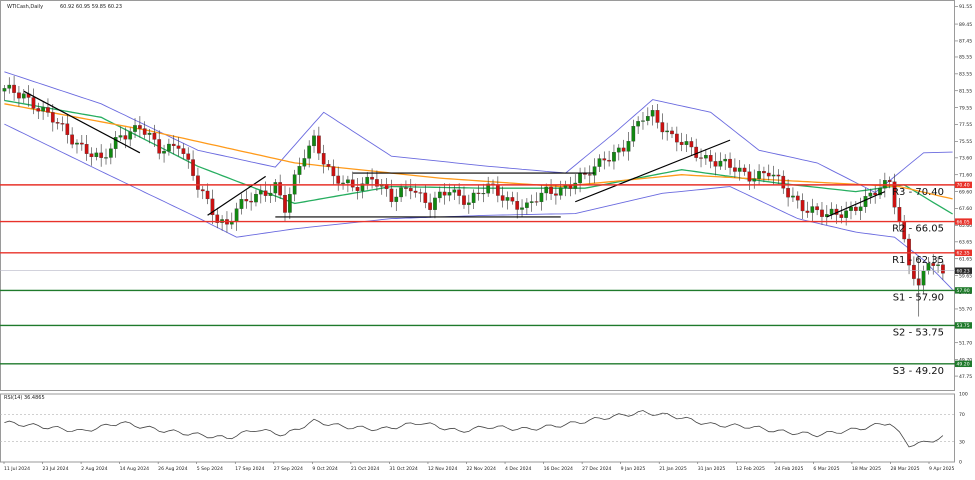 The image size is (975, 480). I want to click on price-axis-label: 55.70, so click(965, 310).